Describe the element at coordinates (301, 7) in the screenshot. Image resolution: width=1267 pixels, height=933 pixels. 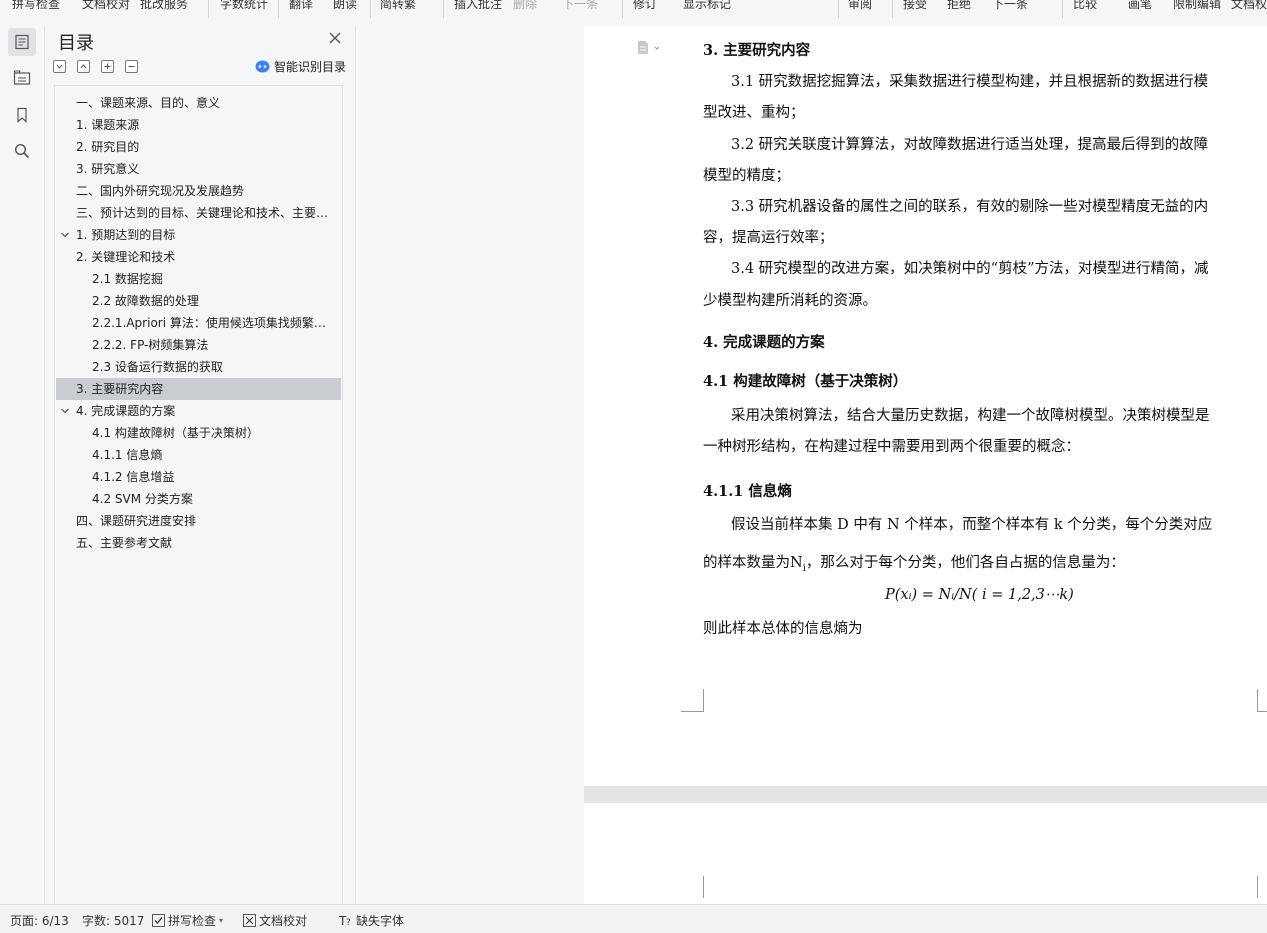
I see `ribbon-translate: 翻译` at that location.